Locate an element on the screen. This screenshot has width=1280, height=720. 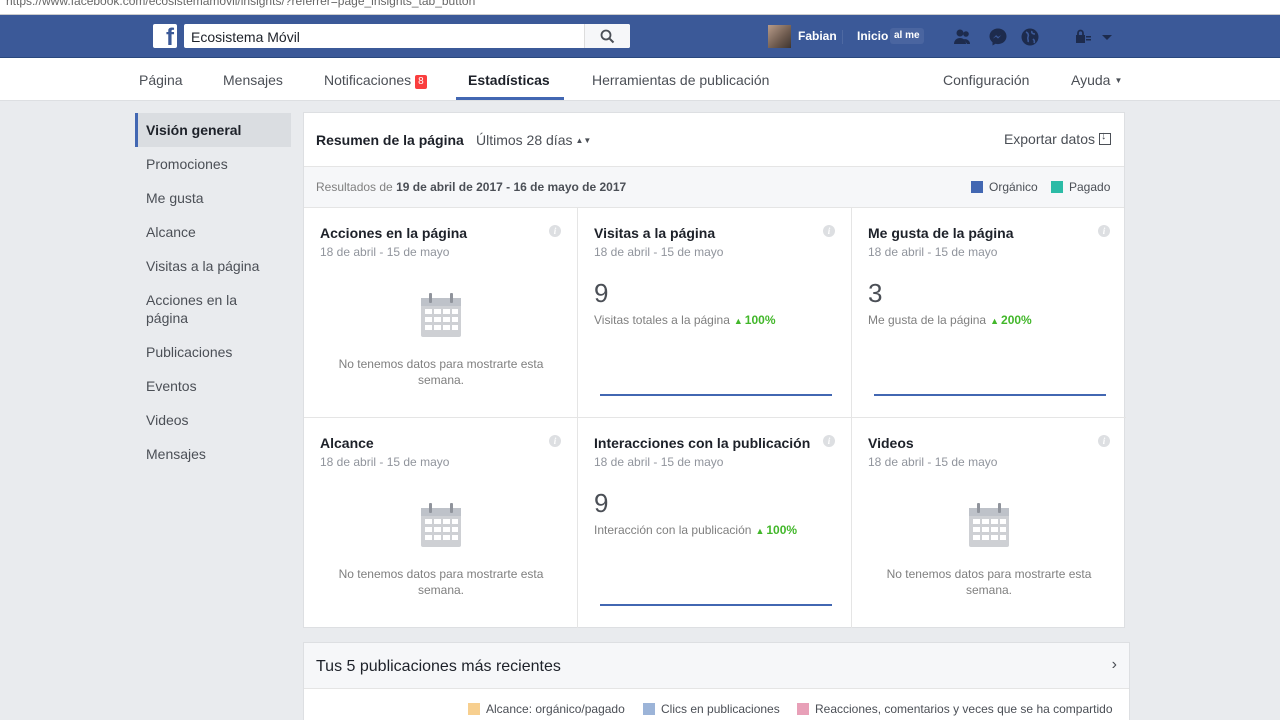
metric-delta: 200% is located at coordinates (1011, 320).